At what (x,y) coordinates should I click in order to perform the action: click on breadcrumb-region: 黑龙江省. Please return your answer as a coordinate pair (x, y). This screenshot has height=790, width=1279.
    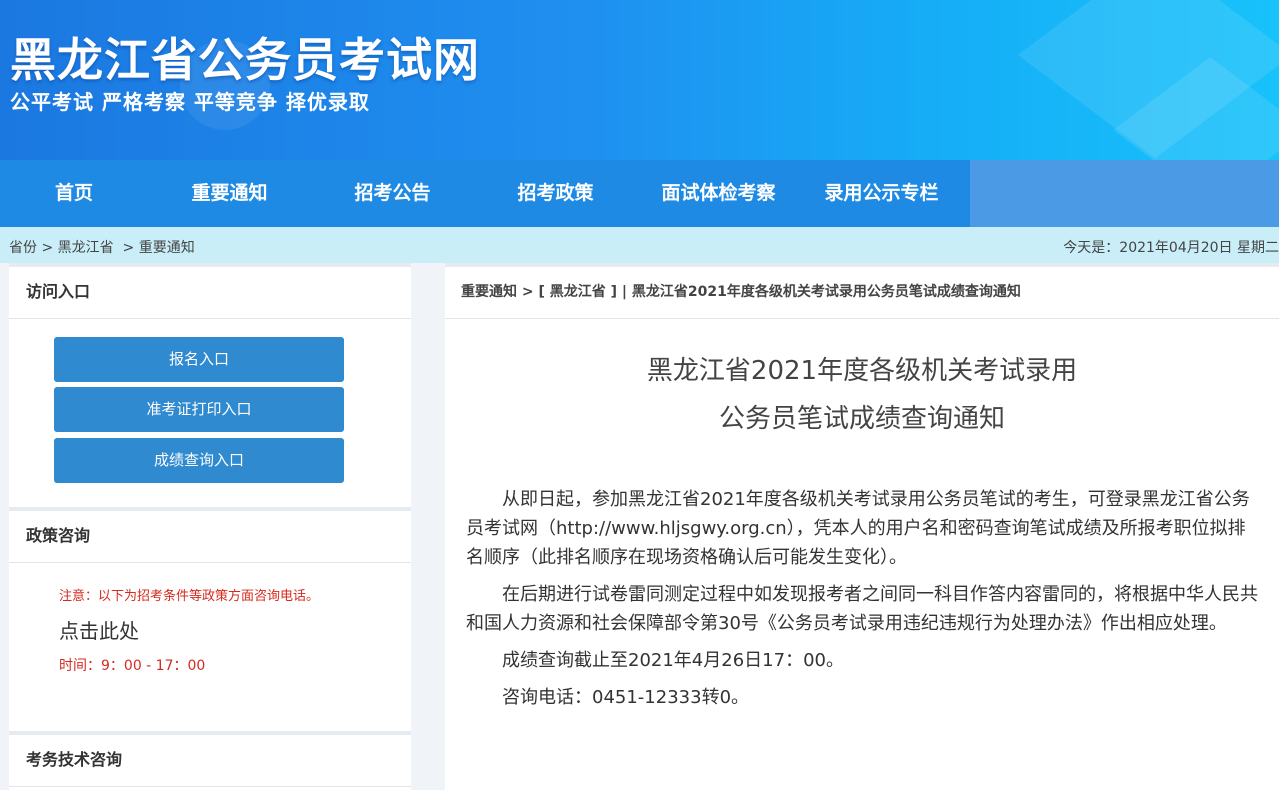
    Looking at the image, I should click on (86, 248).